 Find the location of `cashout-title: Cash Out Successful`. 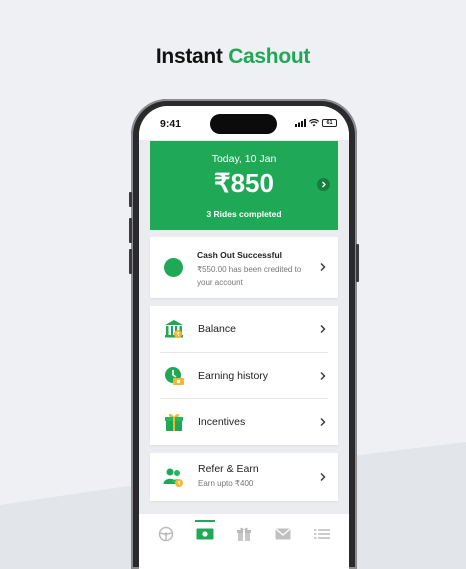

cashout-title: Cash Out Successful is located at coordinates (240, 255).